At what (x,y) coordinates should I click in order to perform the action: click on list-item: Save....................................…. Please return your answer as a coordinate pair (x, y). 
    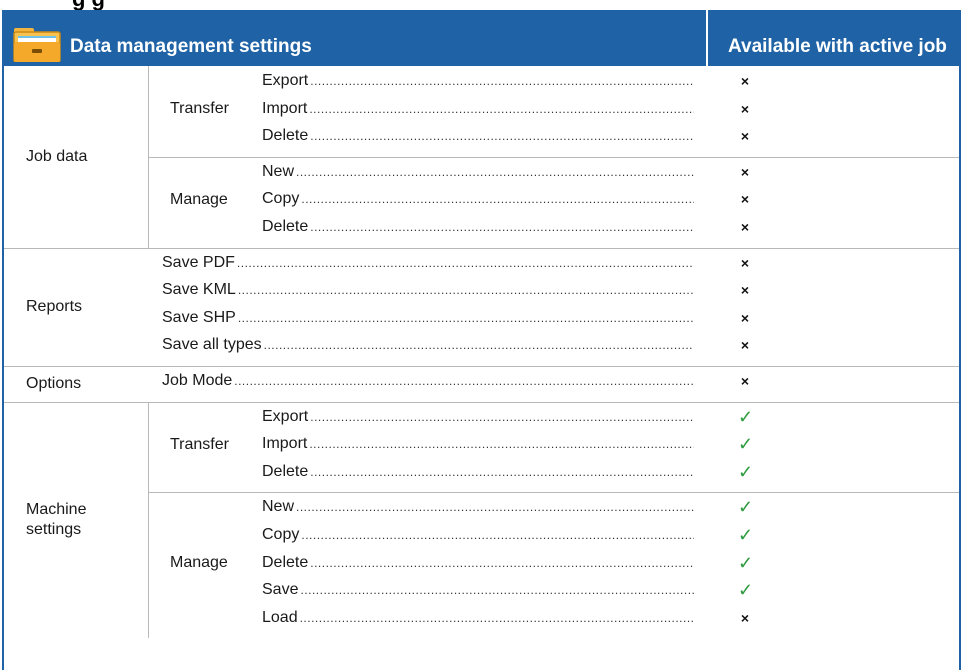
    Looking at the image, I should click on (478, 590).